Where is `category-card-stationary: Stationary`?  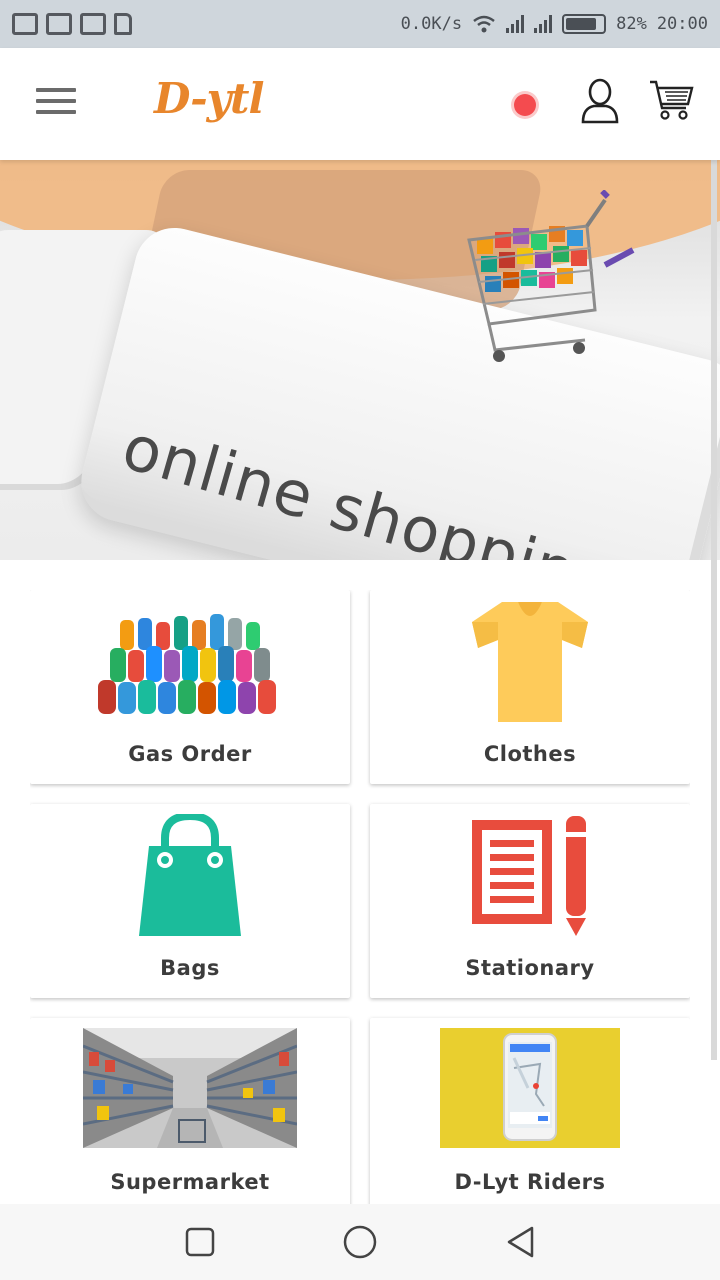
category-card-stationary: Stationary is located at coordinates (530, 901).